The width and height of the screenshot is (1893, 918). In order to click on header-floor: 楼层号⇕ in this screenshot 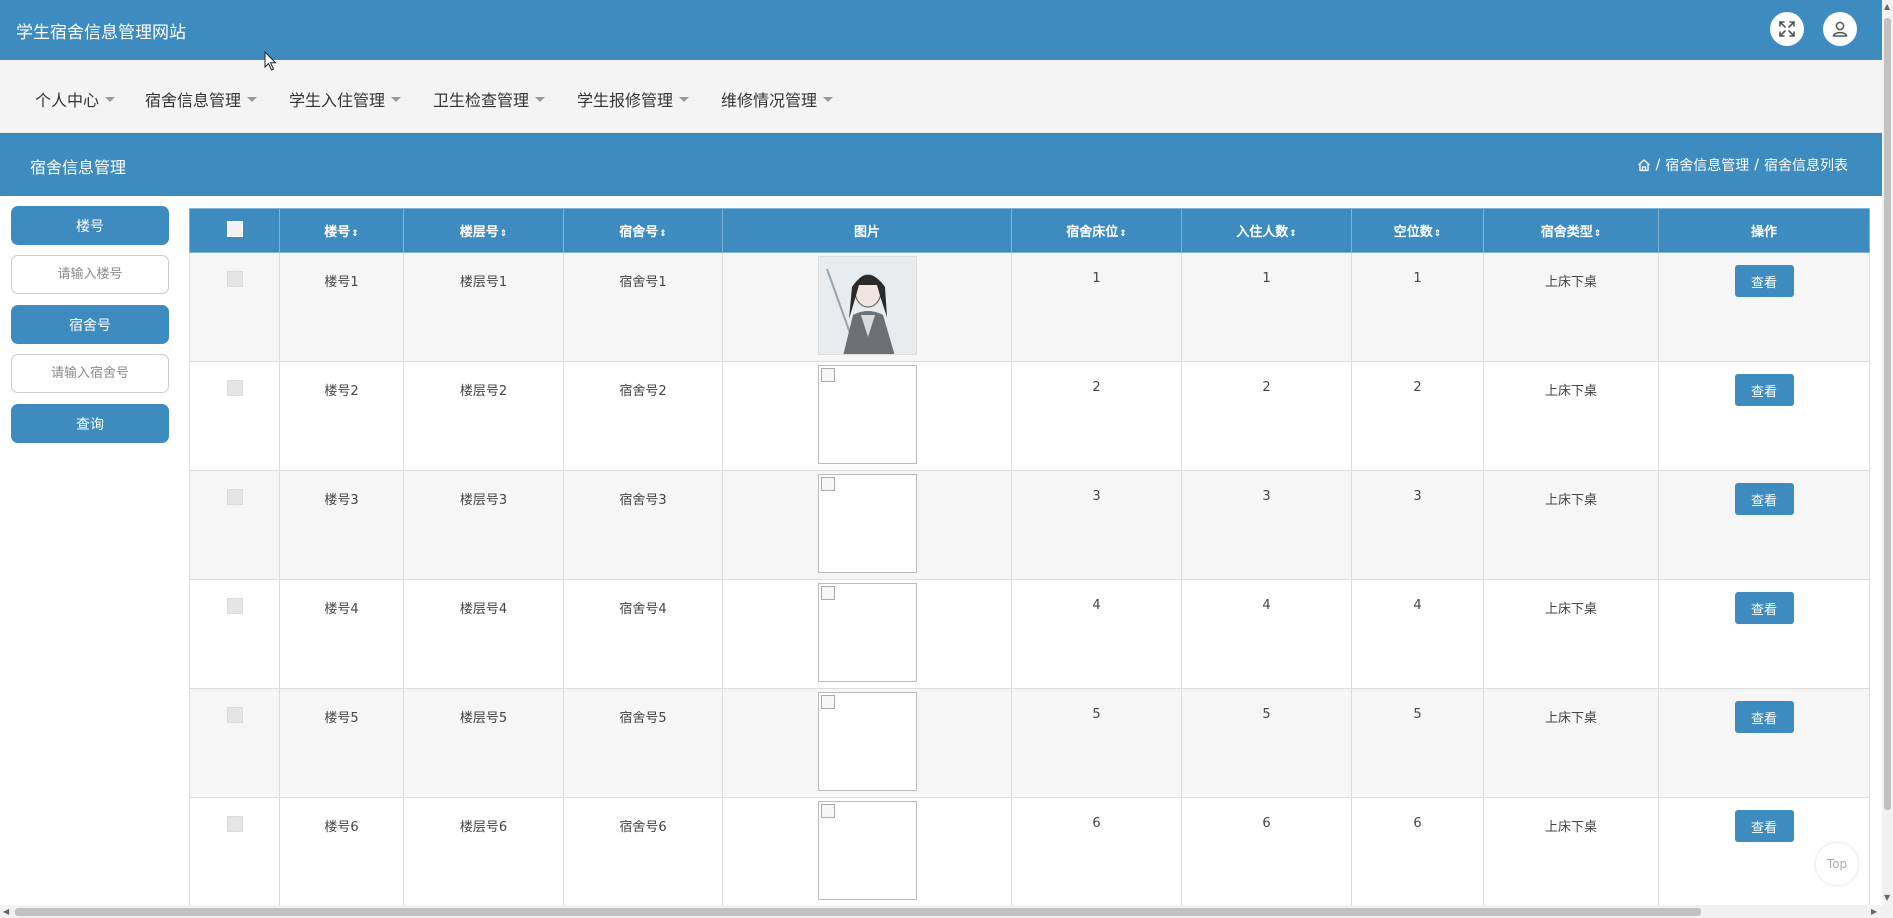, I will do `click(483, 230)`.